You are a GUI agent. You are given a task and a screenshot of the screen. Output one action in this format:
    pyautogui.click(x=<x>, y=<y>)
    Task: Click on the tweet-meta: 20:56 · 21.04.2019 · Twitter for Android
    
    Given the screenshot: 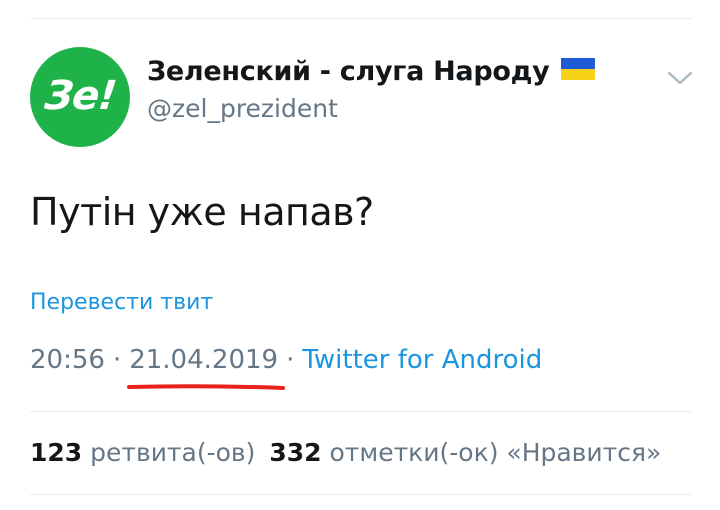 What is the action you would take?
    pyautogui.click(x=286, y=360)
    